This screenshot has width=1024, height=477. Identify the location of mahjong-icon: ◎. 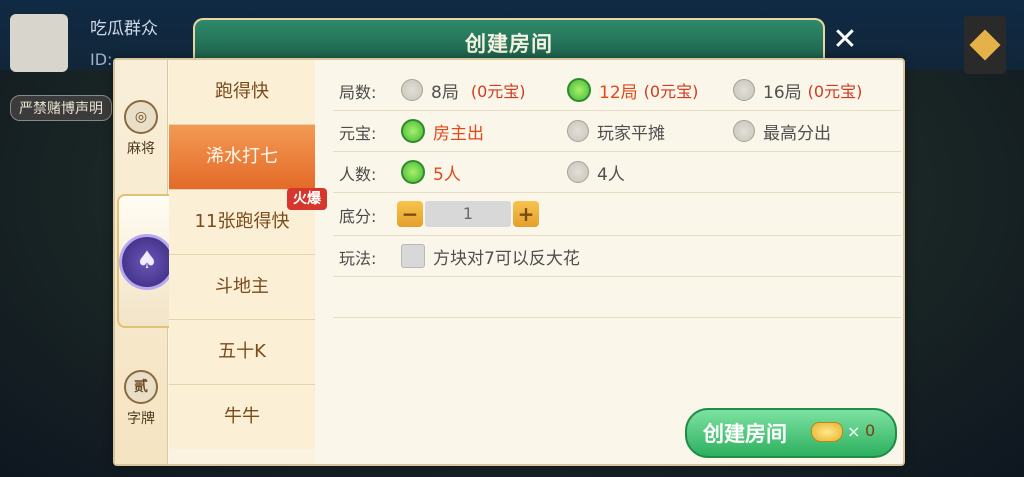
(141, 117).